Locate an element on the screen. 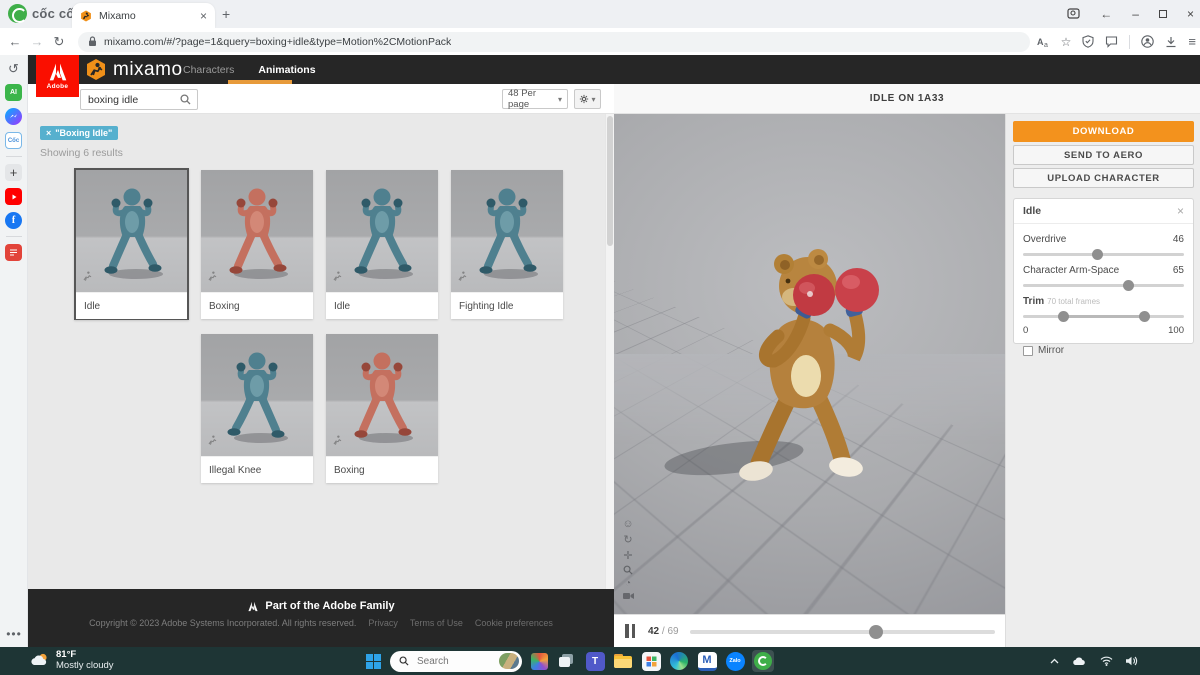 Image resolution: width=1200 pixels, height=675 pixels. nav-characters: Characters is located at coordinates (208, 70).